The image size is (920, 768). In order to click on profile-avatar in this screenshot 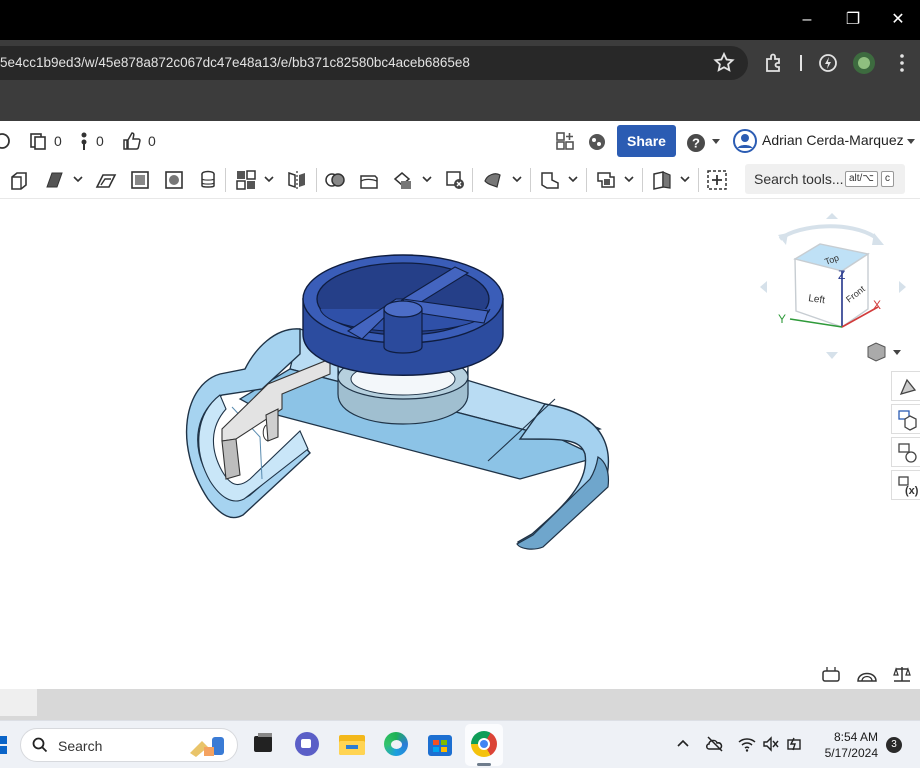, I will do `click(864, 63)`.